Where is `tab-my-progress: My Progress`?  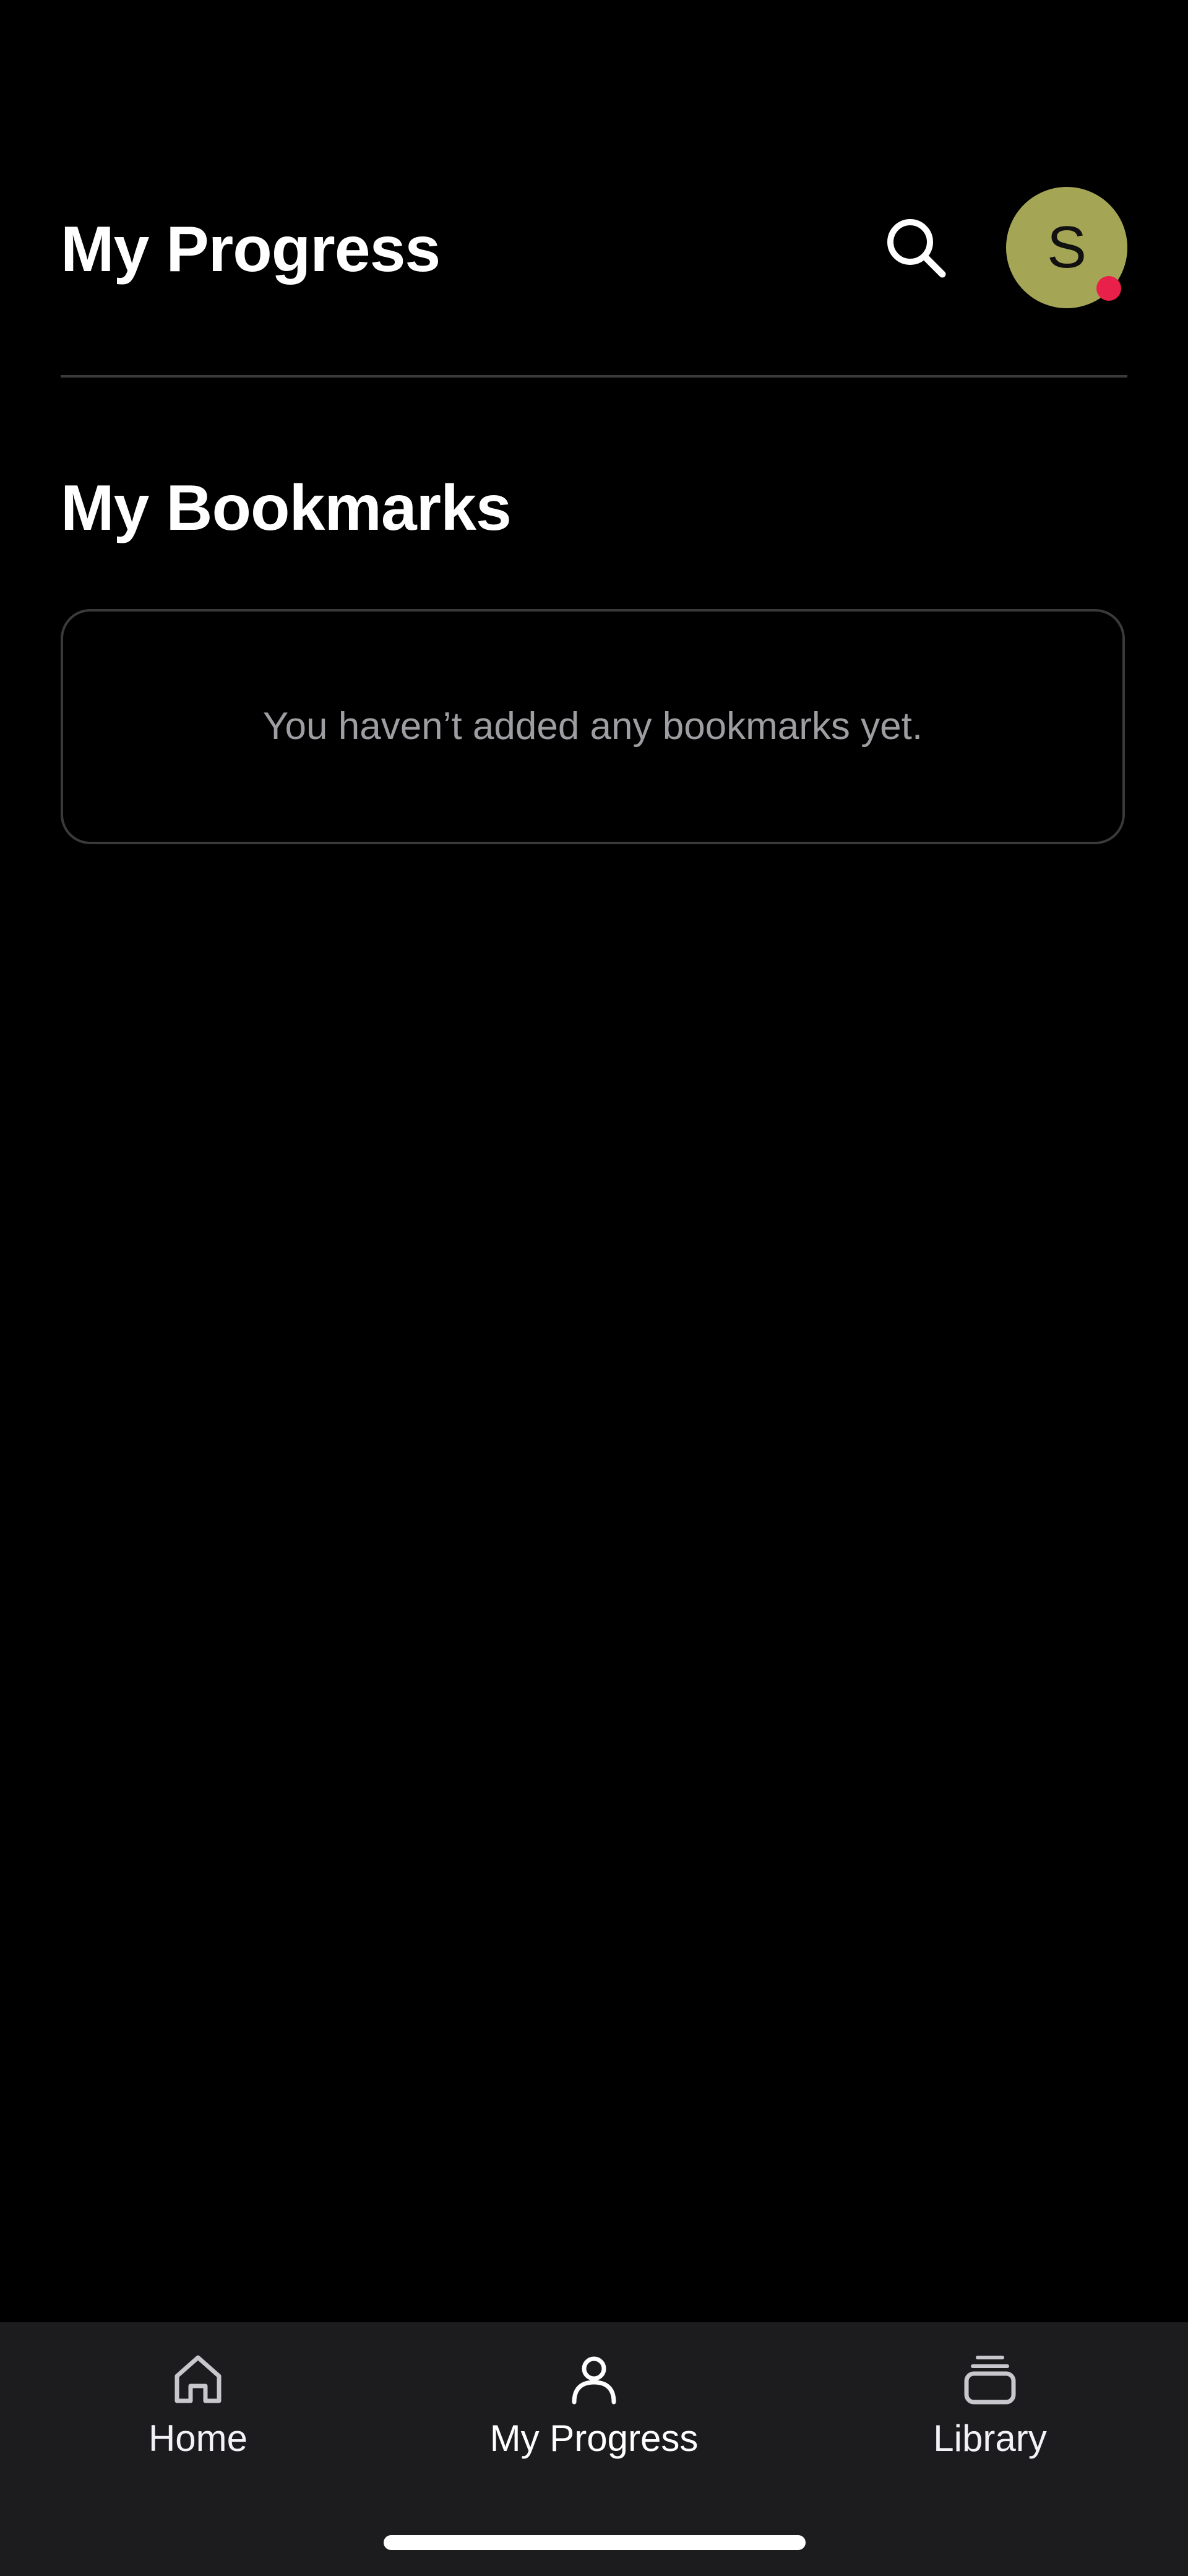 tab-my-progress: My Progress is located at coordinates (594, 2402).